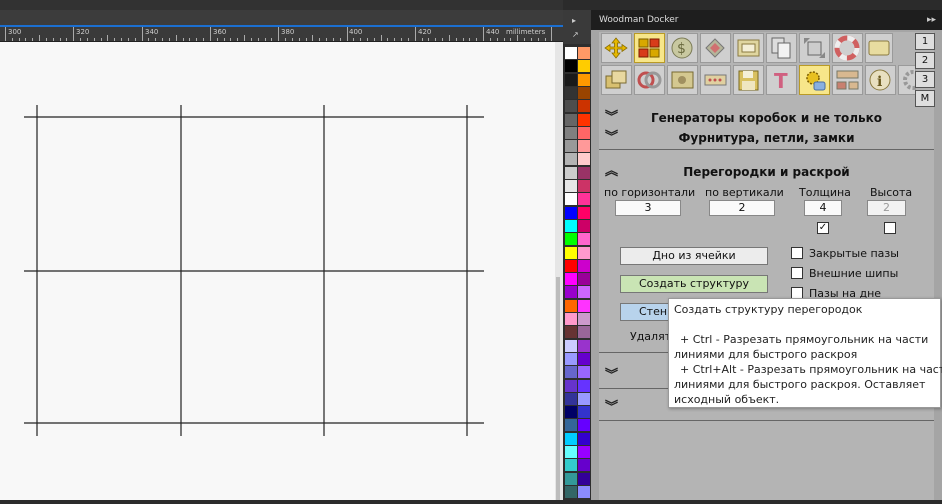 This screenshot has width=942, height=504. Describe the element at coordinates (682, 80) in the screenshot. I see `photo-frame-icon` at that location.